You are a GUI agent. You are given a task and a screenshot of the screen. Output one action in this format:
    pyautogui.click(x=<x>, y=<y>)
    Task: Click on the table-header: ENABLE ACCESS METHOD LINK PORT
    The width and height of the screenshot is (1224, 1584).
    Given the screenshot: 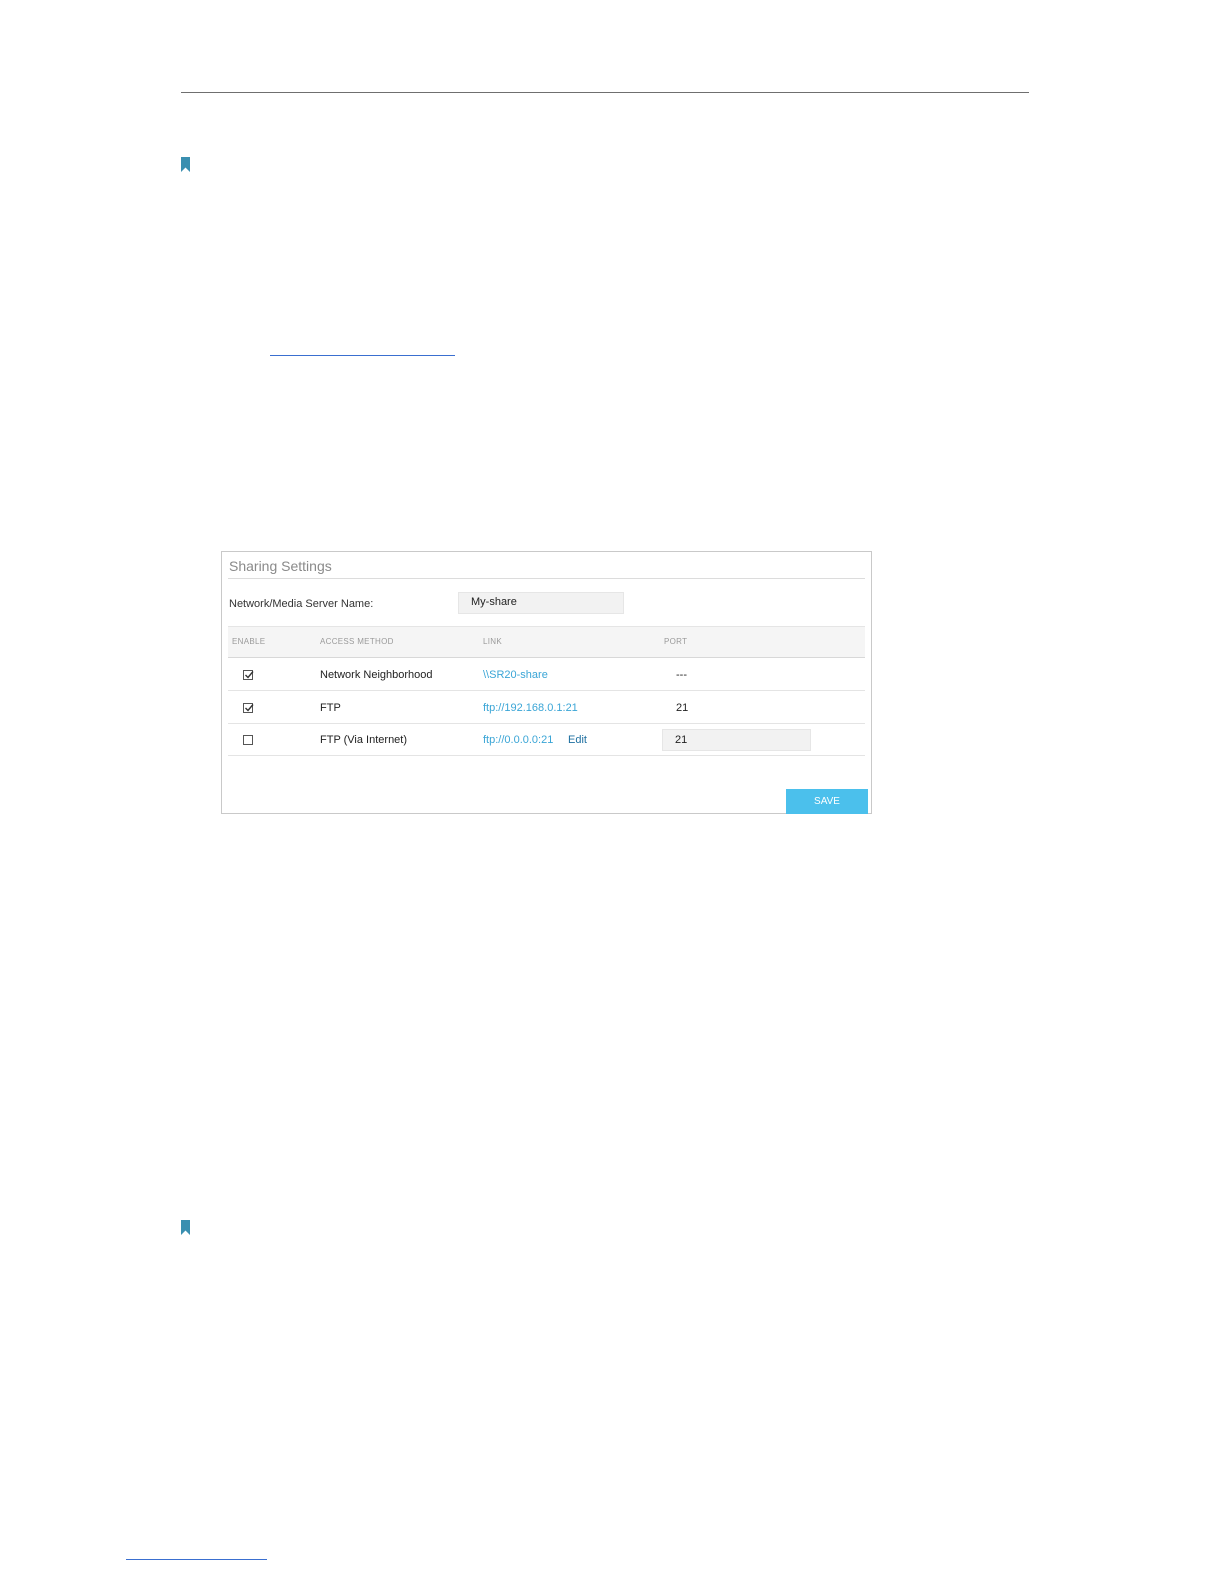 What is the action you would take?
    pyautogui.click(x=546, y=642)
    